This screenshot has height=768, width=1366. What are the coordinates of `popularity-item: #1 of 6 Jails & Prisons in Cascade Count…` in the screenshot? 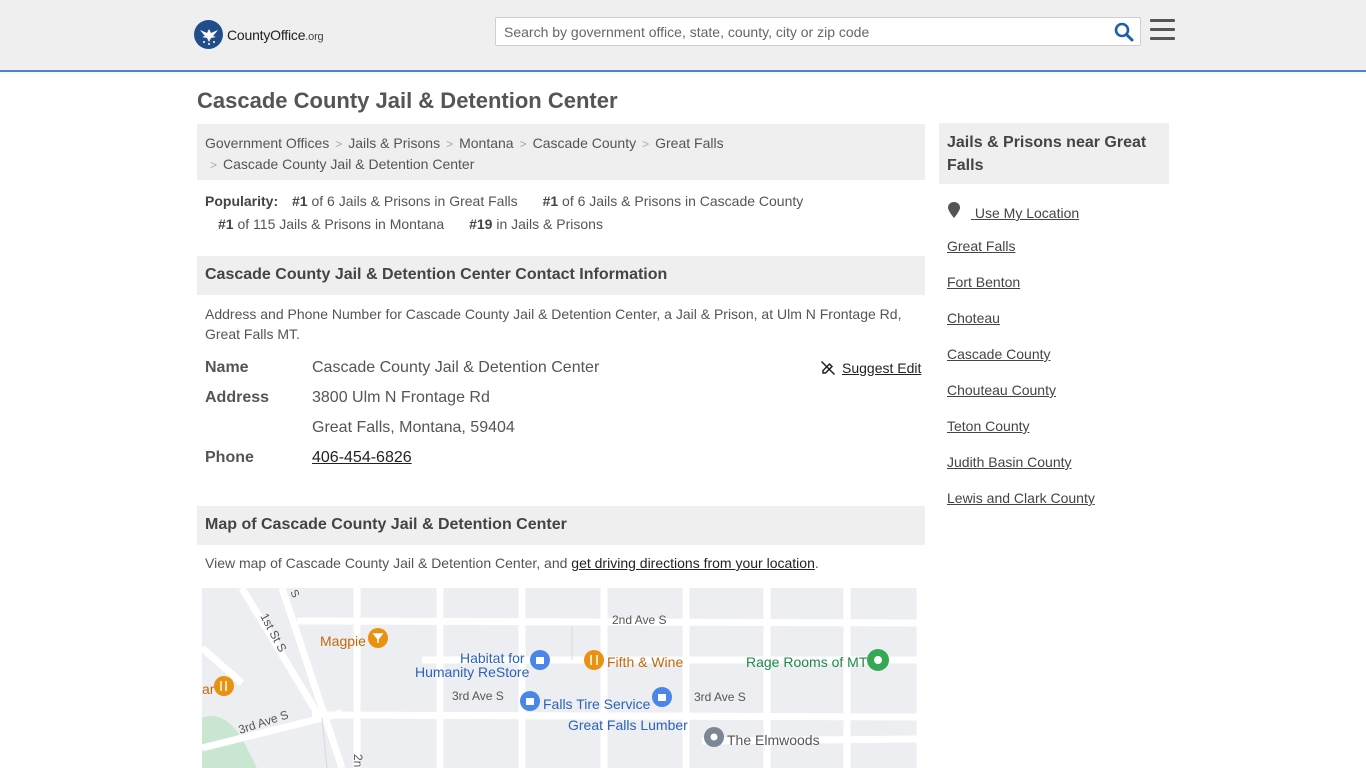 It's located at (673, 201).